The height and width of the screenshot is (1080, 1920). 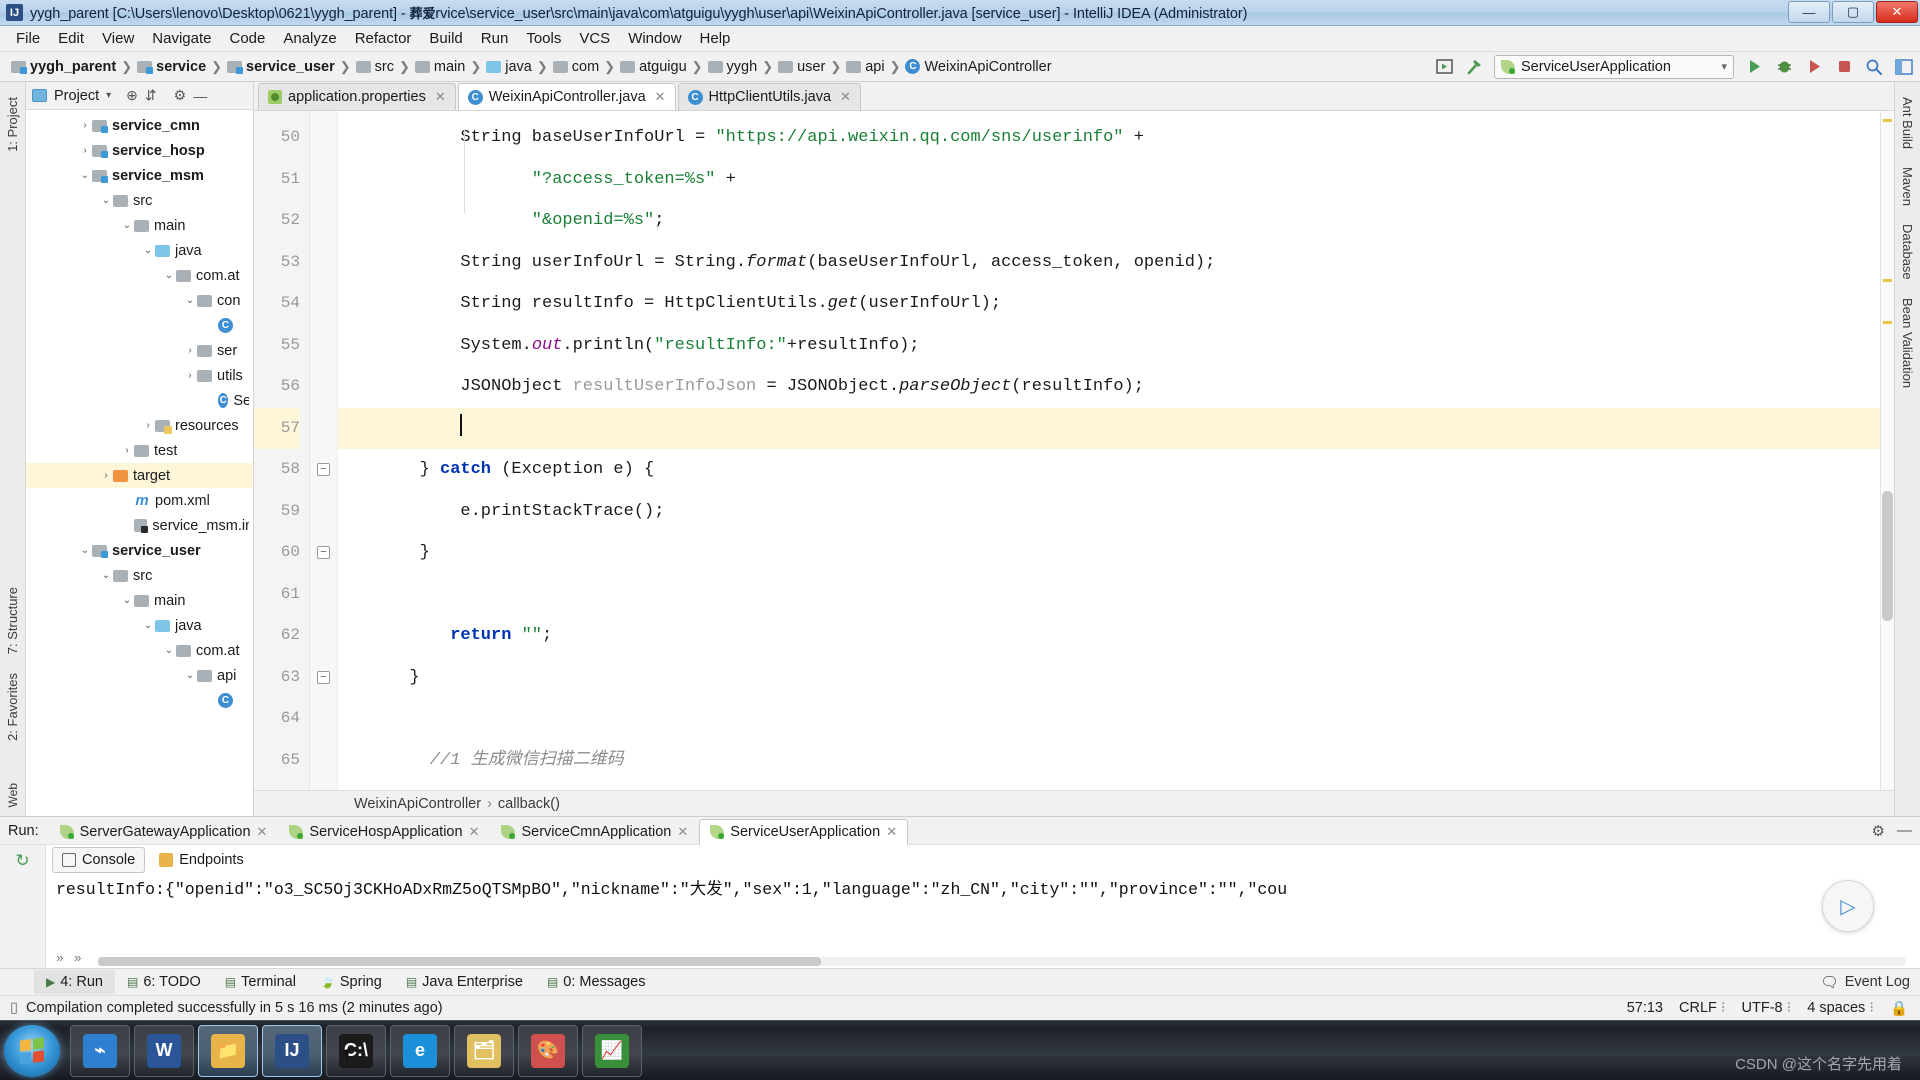 I want to click on run-configuration-selector: ServiceUserApplication ▾, so click(x=1614, y=66).